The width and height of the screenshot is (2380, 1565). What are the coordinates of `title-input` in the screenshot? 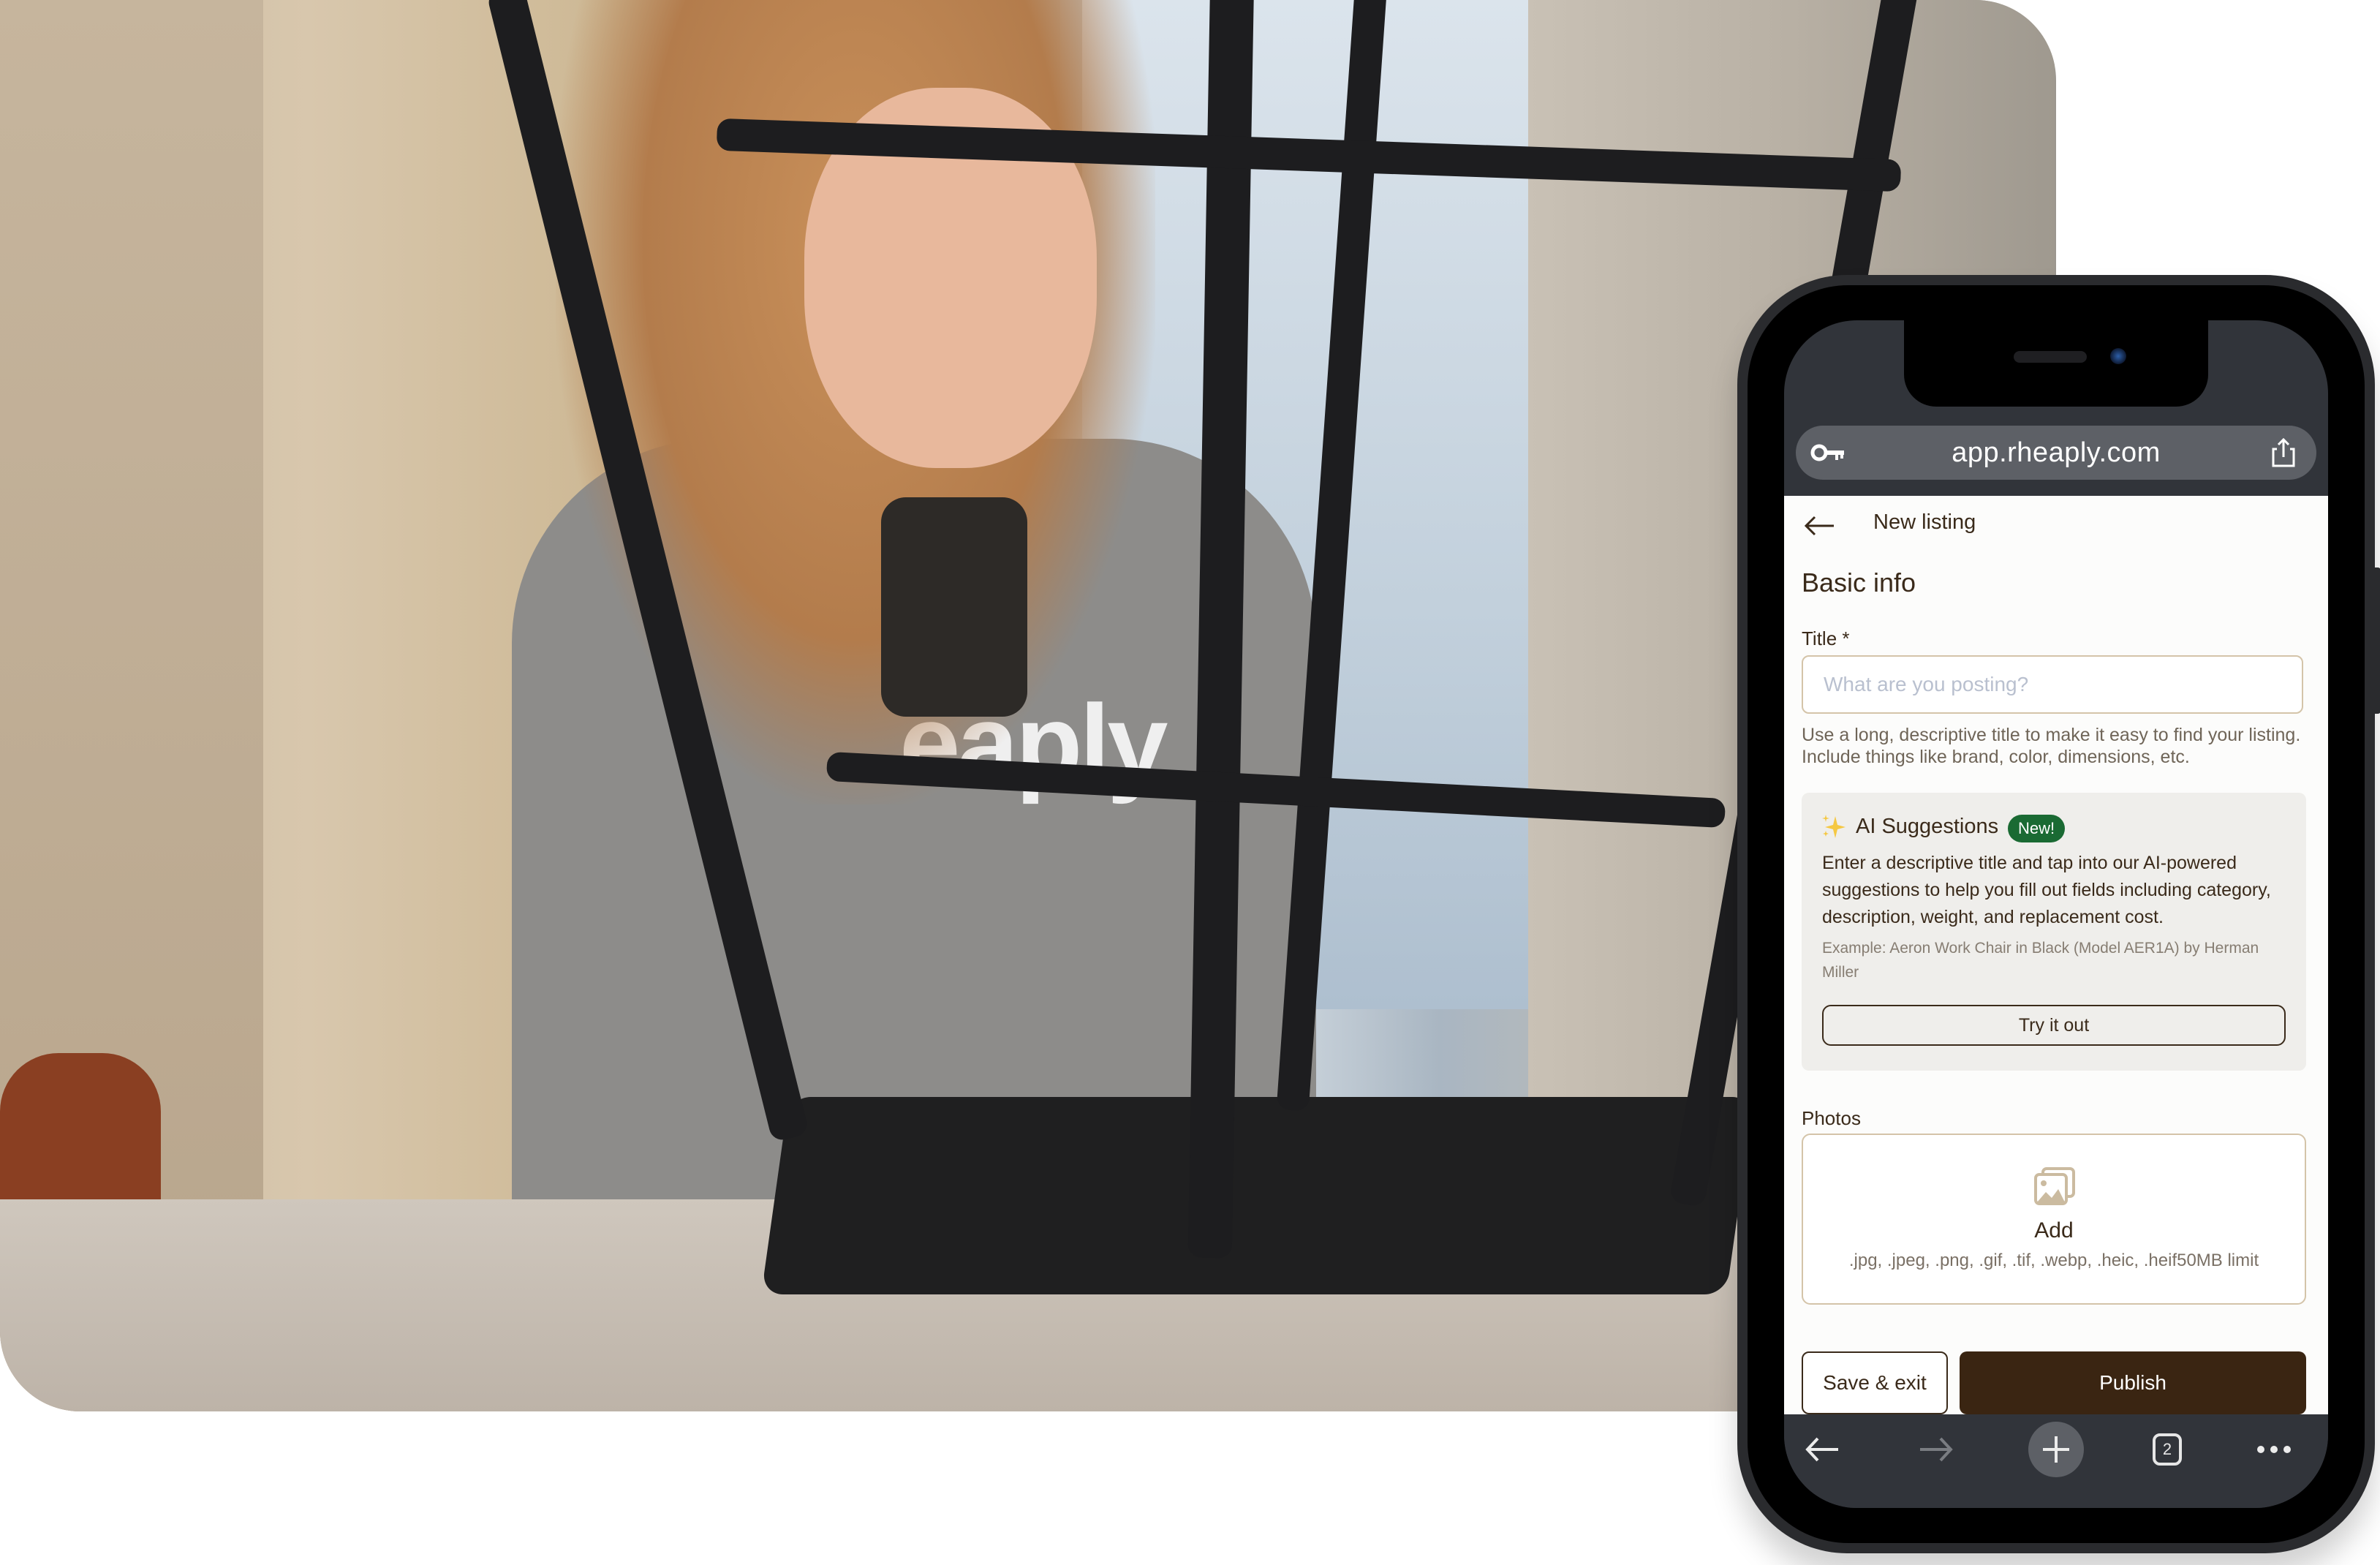 It's located at (2052, 684).